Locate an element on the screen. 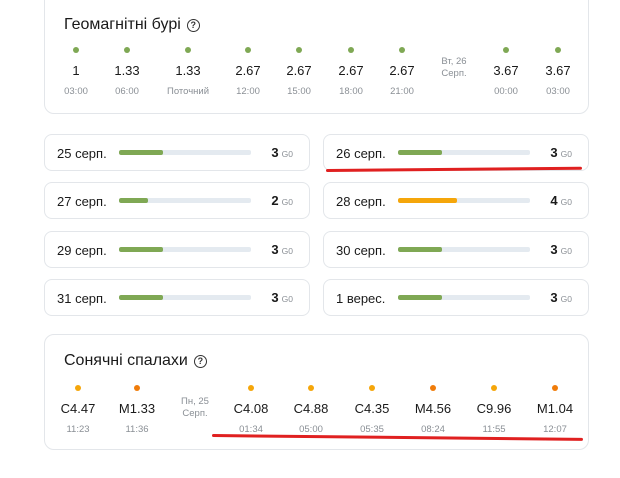 The image size is (620, 478). storm-entry: 3.67 03:00 is located at coordinates (558, 72).